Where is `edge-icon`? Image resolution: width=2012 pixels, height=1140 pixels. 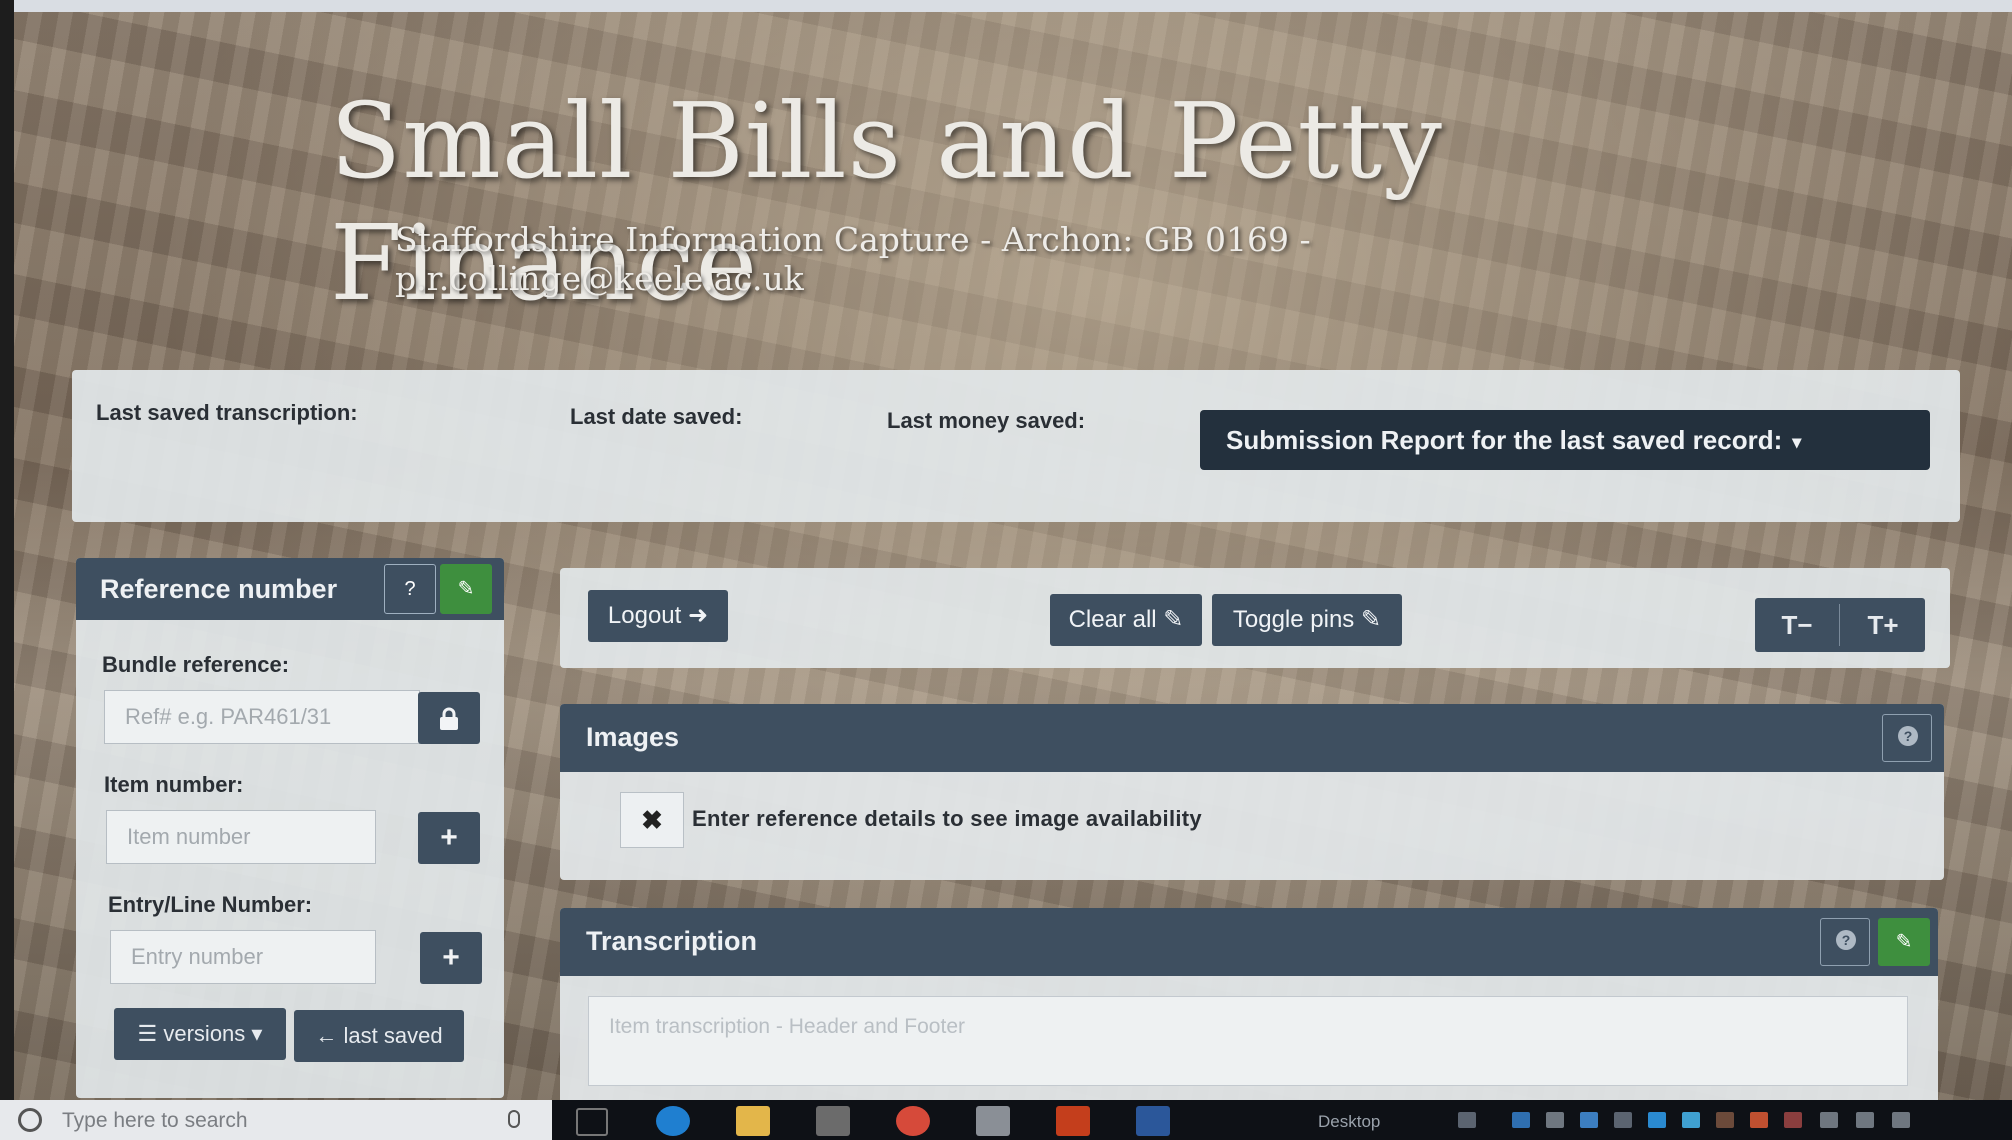
edge-icon is located at coordinates (673, 1121).